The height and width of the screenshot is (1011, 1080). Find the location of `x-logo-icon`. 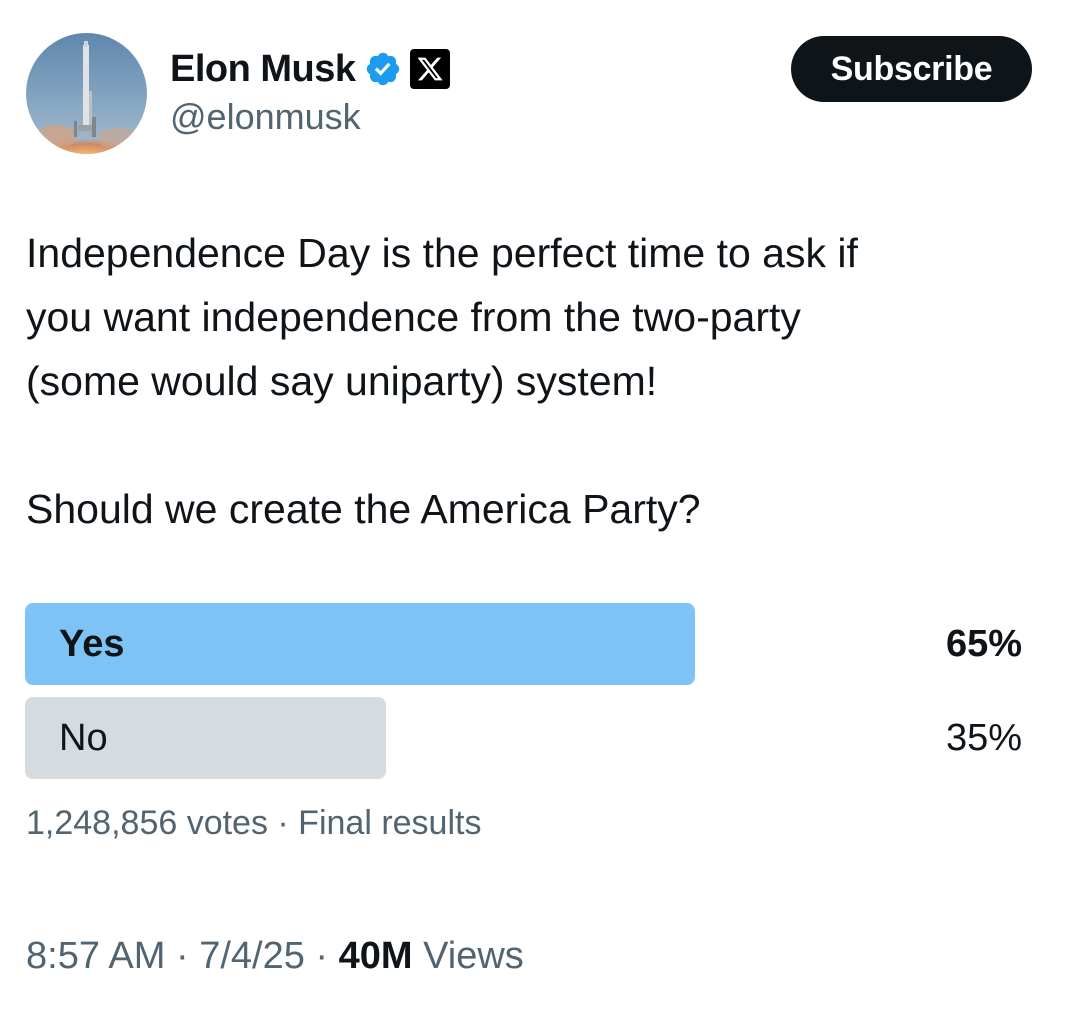

x-logo-icon is located at coordinates (429, 69).